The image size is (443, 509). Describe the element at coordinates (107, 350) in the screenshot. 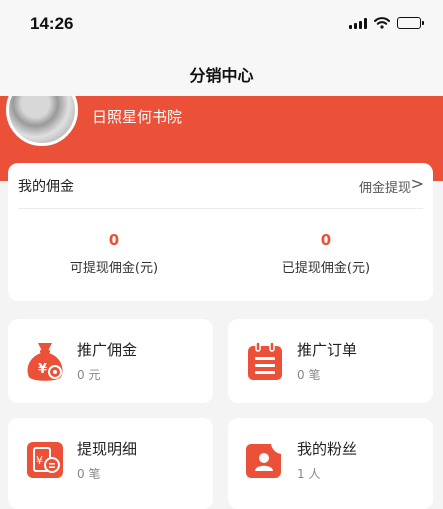

I see `tile-title: 推广佣金` at that location.